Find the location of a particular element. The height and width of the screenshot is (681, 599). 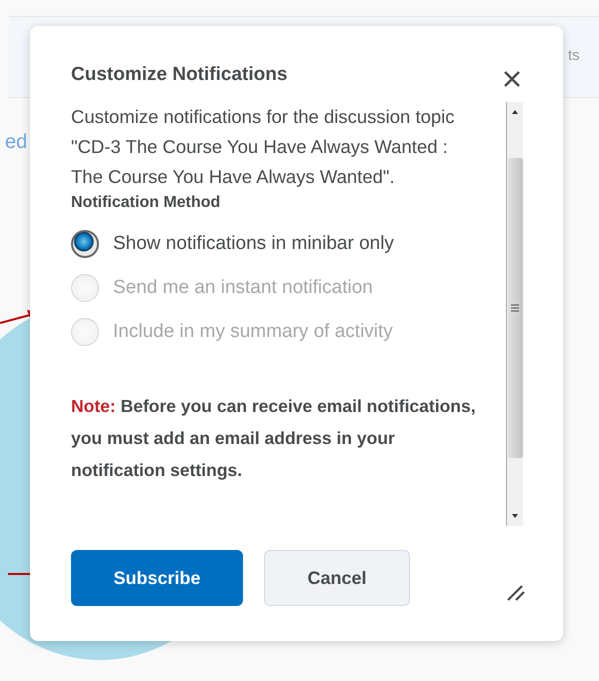

tab-label-fragment: ts is located at coordinates (574, 56).